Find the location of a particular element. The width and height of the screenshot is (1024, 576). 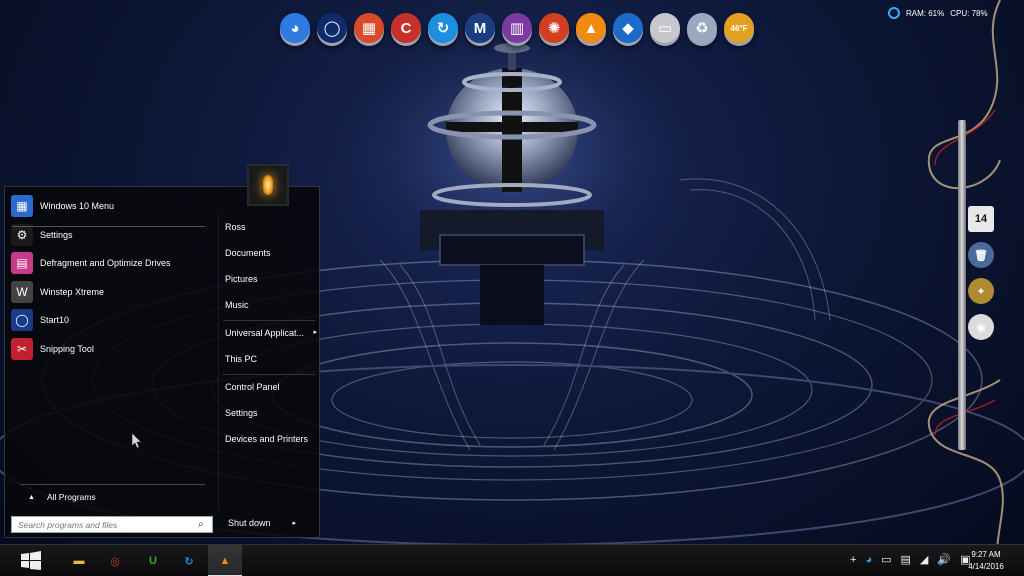

drive-icon: ▭ is located at coordinates (665, 28).